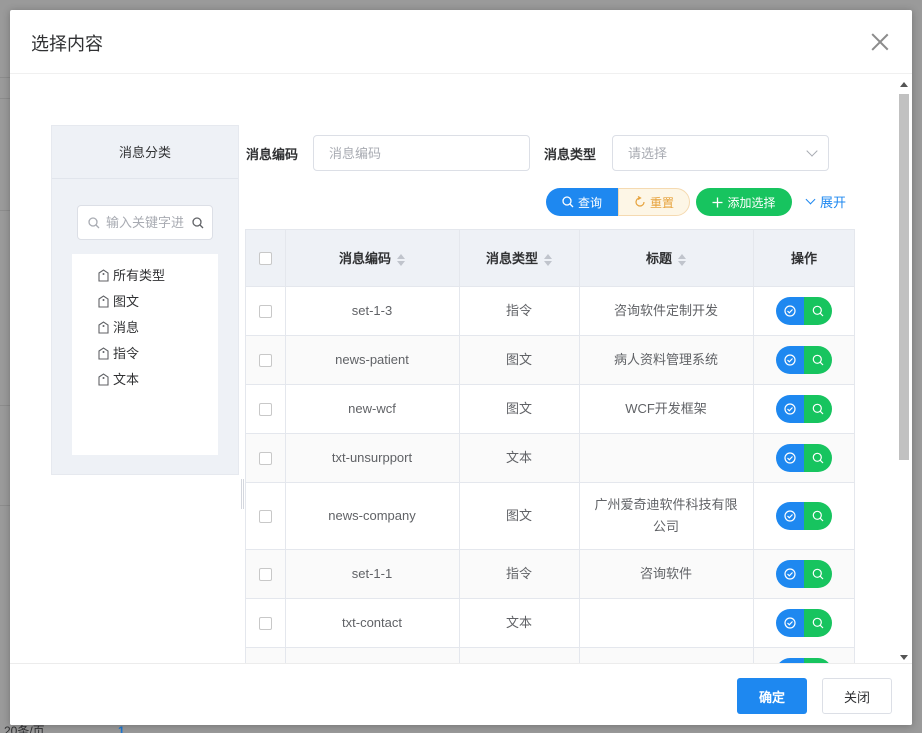 Image resolution: width=922 pixels, height=733 pixels. I want to click on reset-button-label: 重置, so click(661, 202).